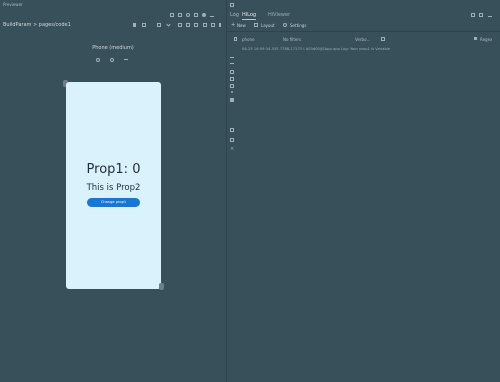 The width and height of the screenshot is (500, 382). I want to click on tab-hiviewer: HiViewer, so click(279, 15).